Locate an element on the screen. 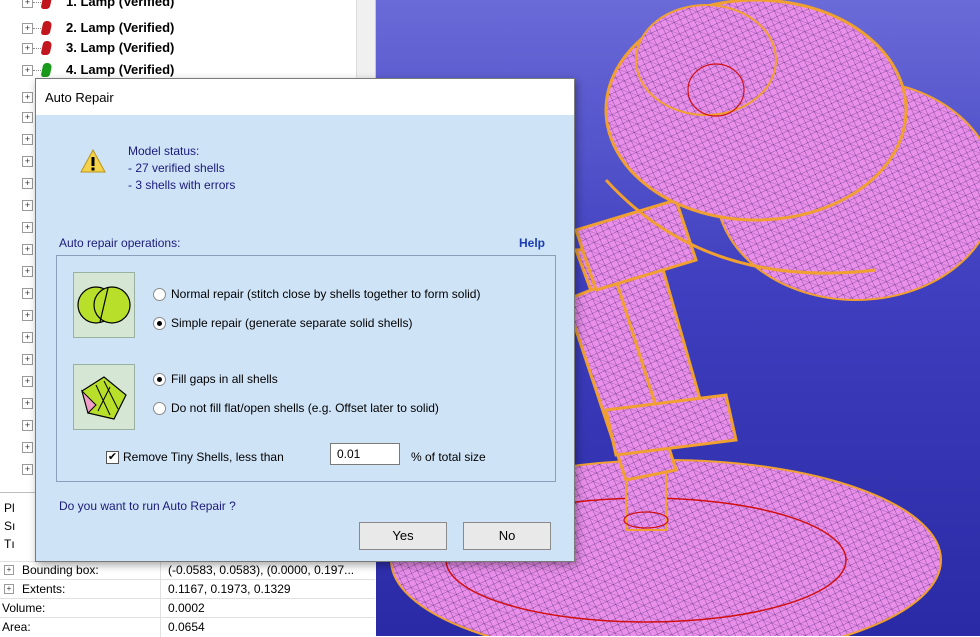  remove-tiny-shells-label: Remove Tiny Shells, less than is located at coordinates (203, 457).